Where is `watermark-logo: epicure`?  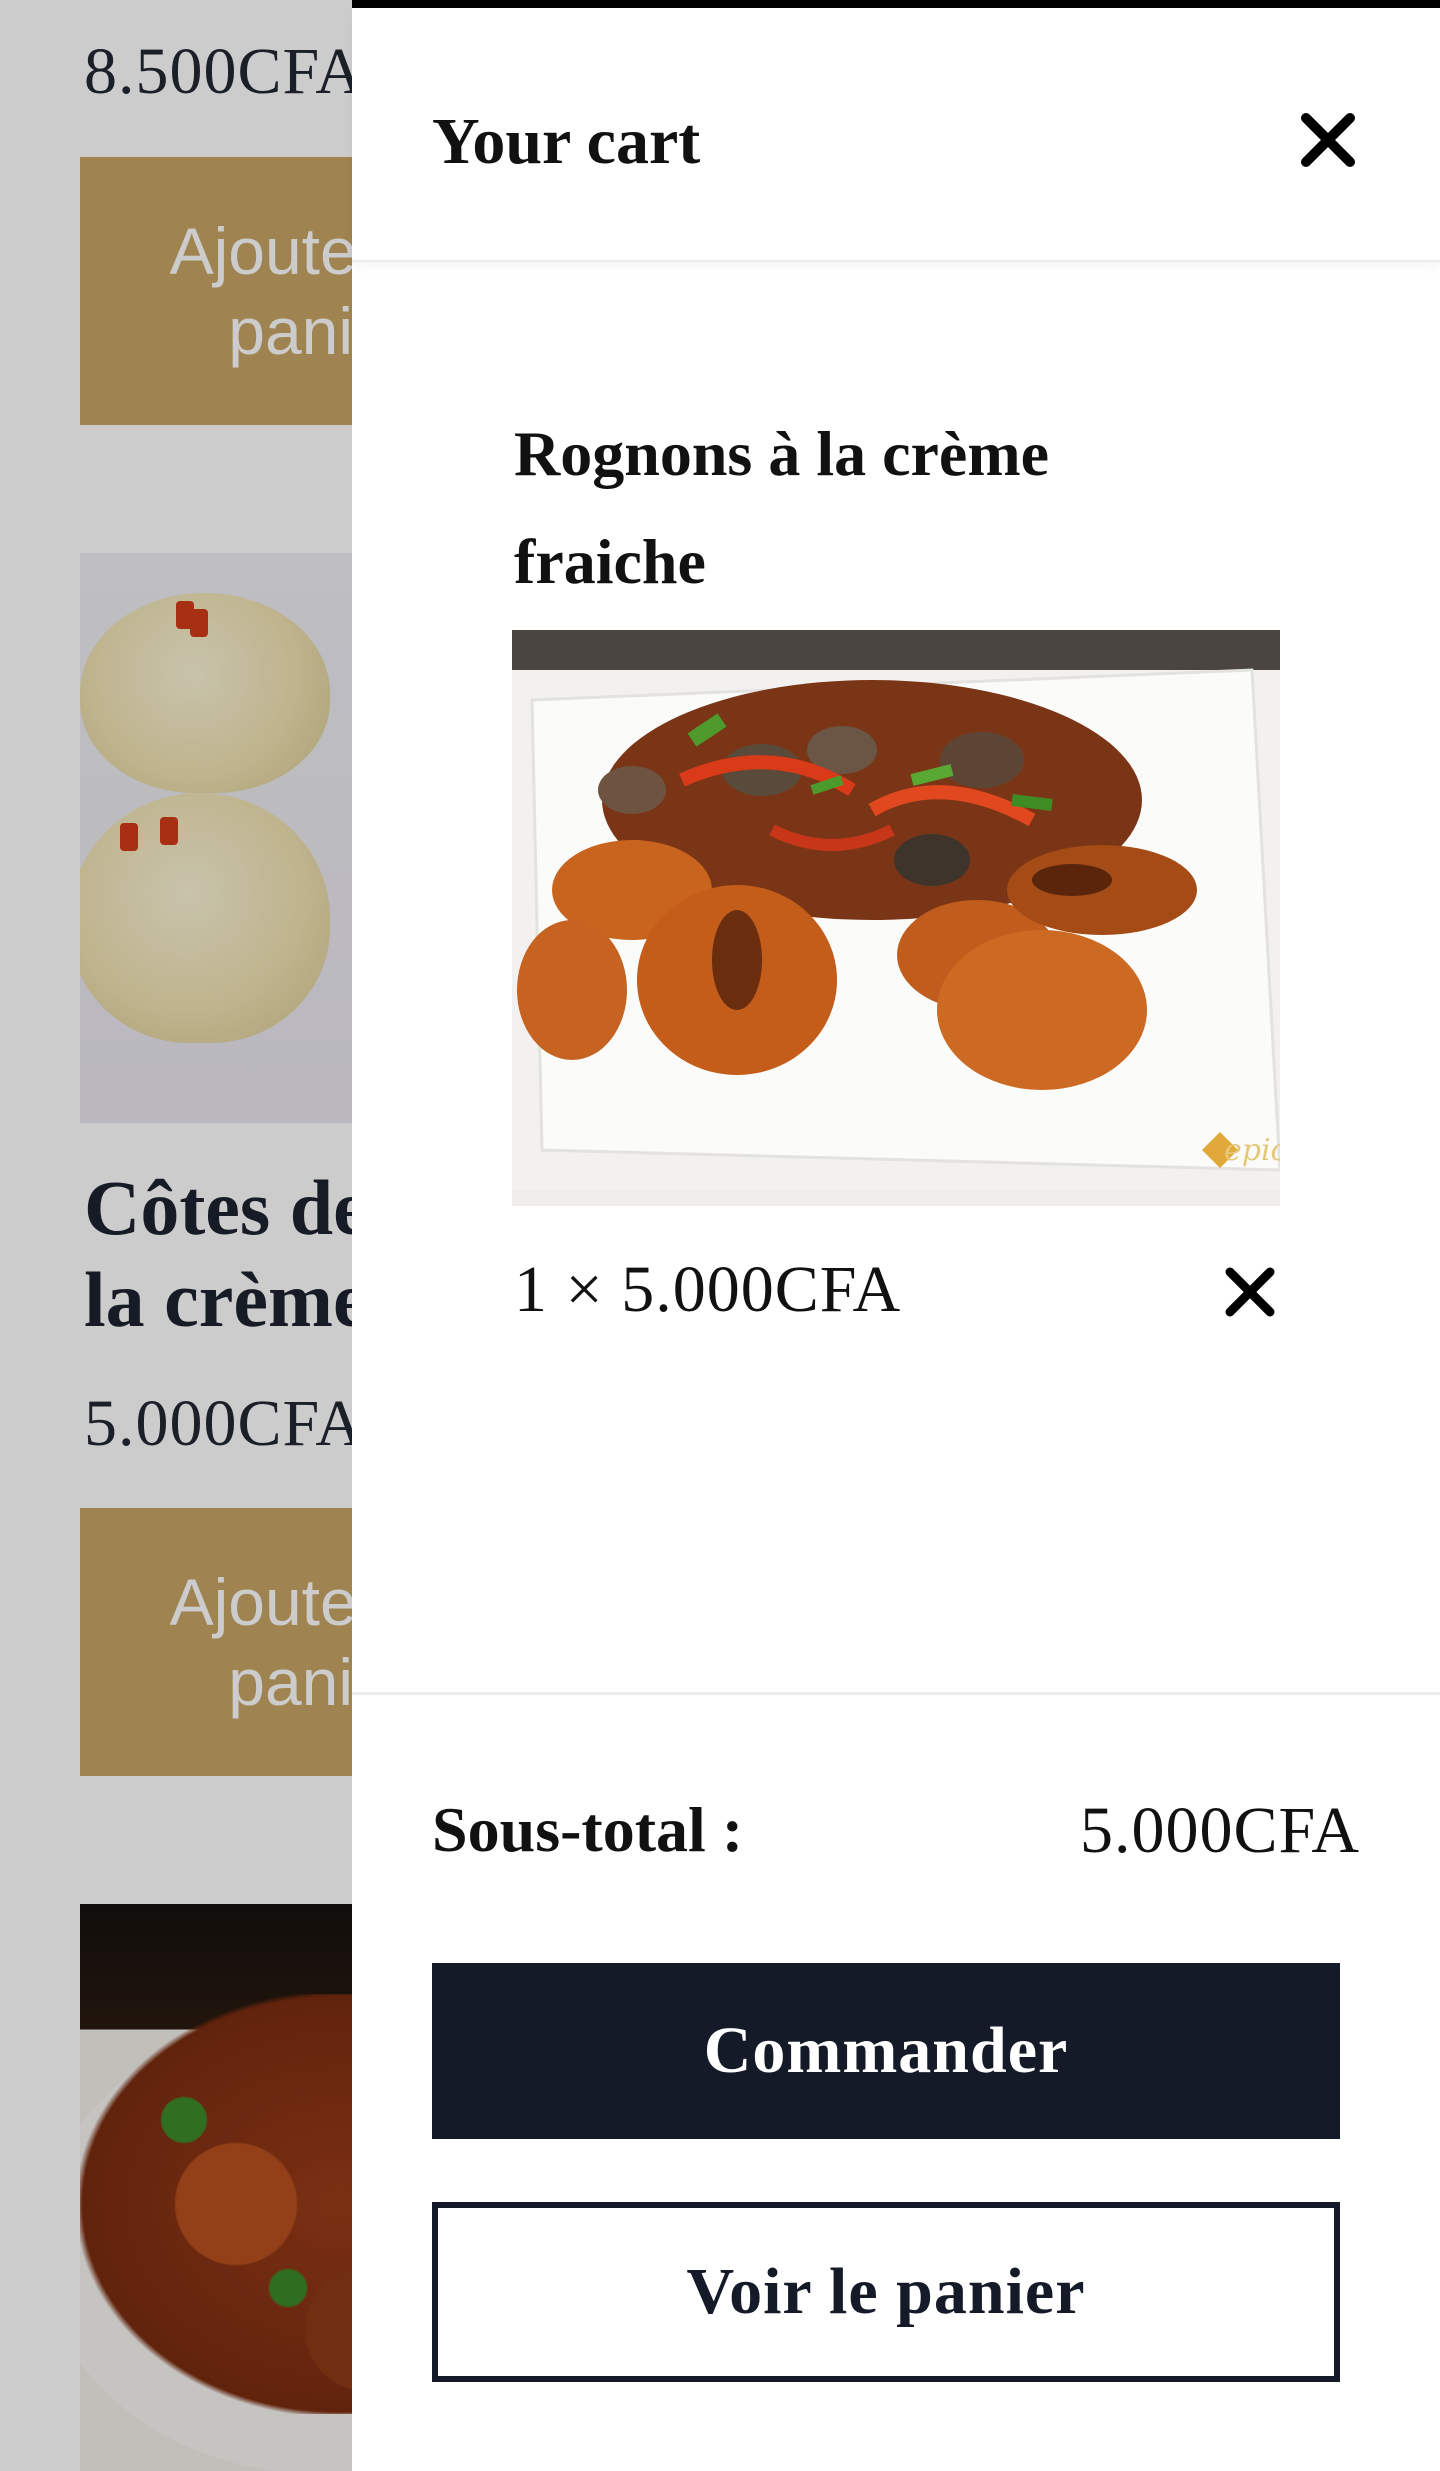 watermark-logo: epicure is located at coordinates (1252, 1150).